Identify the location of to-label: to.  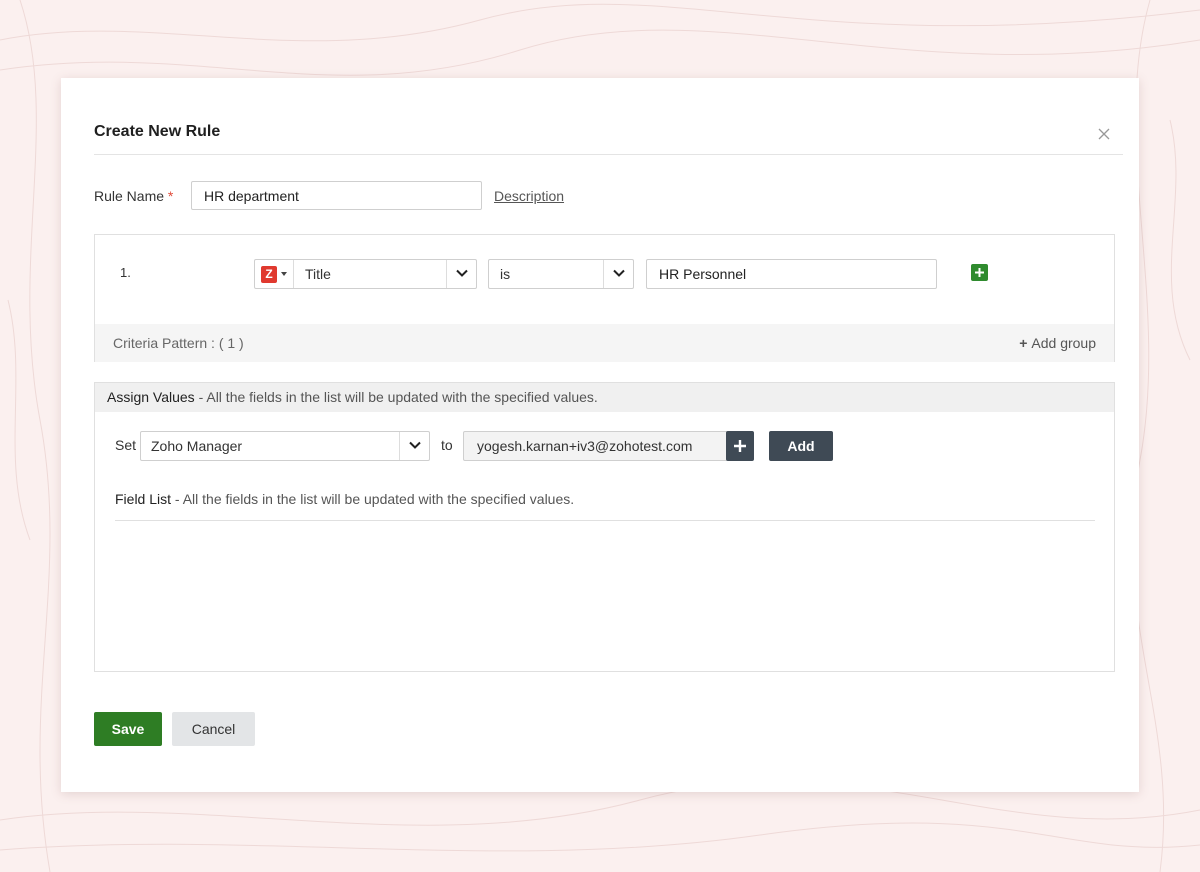
(447, 445).